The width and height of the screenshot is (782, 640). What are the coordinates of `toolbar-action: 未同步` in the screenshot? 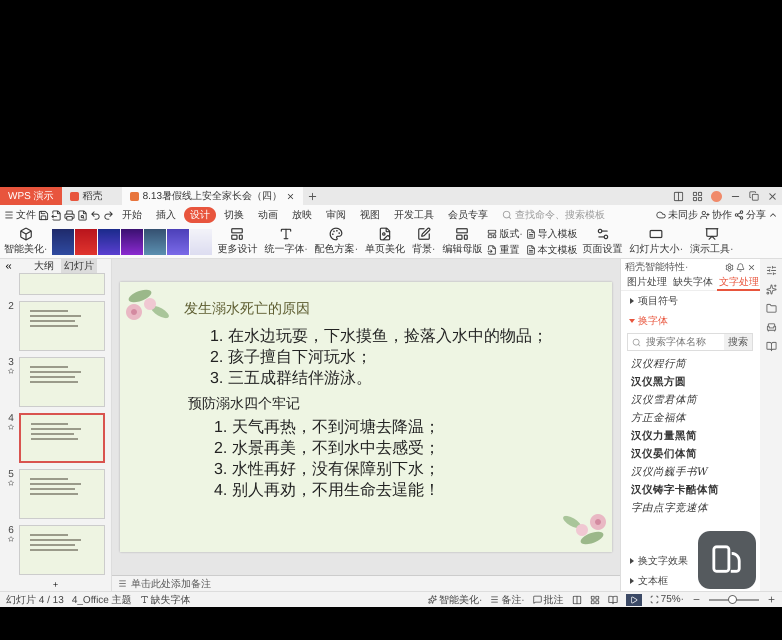 It's located at (677, 215).